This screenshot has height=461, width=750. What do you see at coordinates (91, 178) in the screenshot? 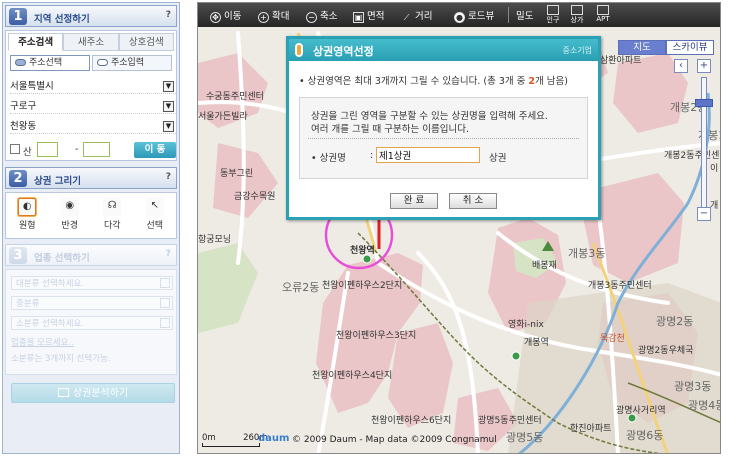
I see `step2-header: 2 상권 그리기 ?` at bounding box center [91, 178].